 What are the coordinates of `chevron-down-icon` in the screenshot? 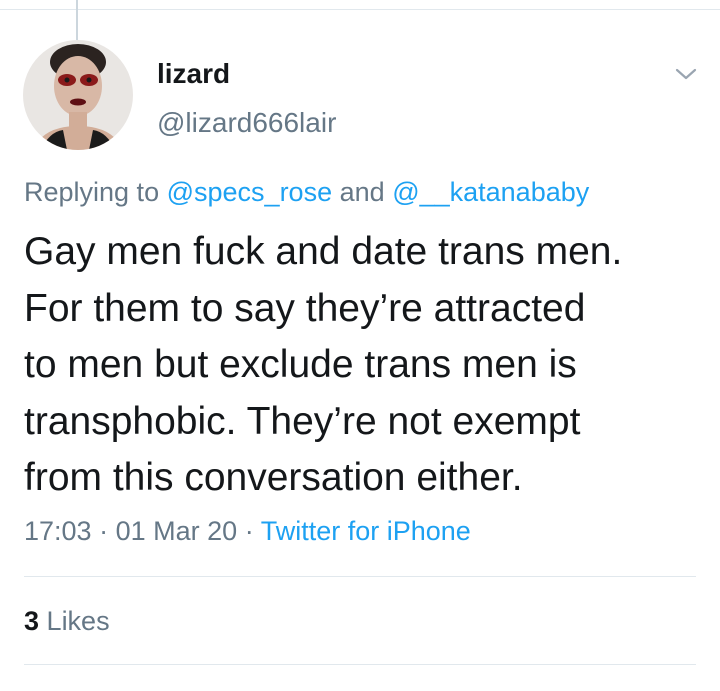 It's located at (686, 74).